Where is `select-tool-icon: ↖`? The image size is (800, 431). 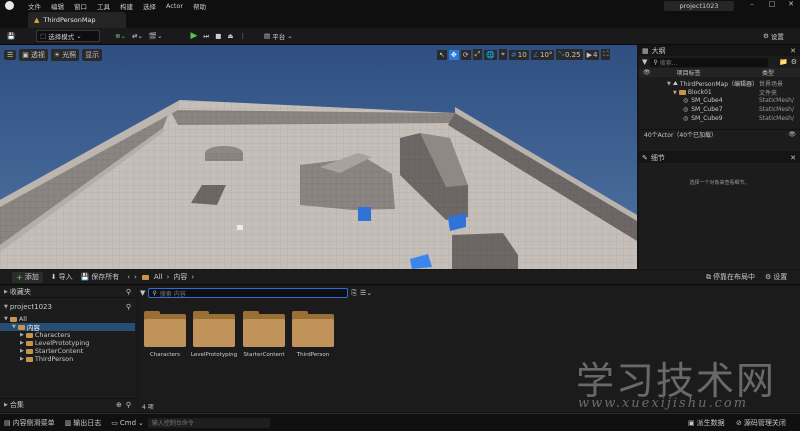 select-tool-icon: ↖ is located at coordinates (442, 54).